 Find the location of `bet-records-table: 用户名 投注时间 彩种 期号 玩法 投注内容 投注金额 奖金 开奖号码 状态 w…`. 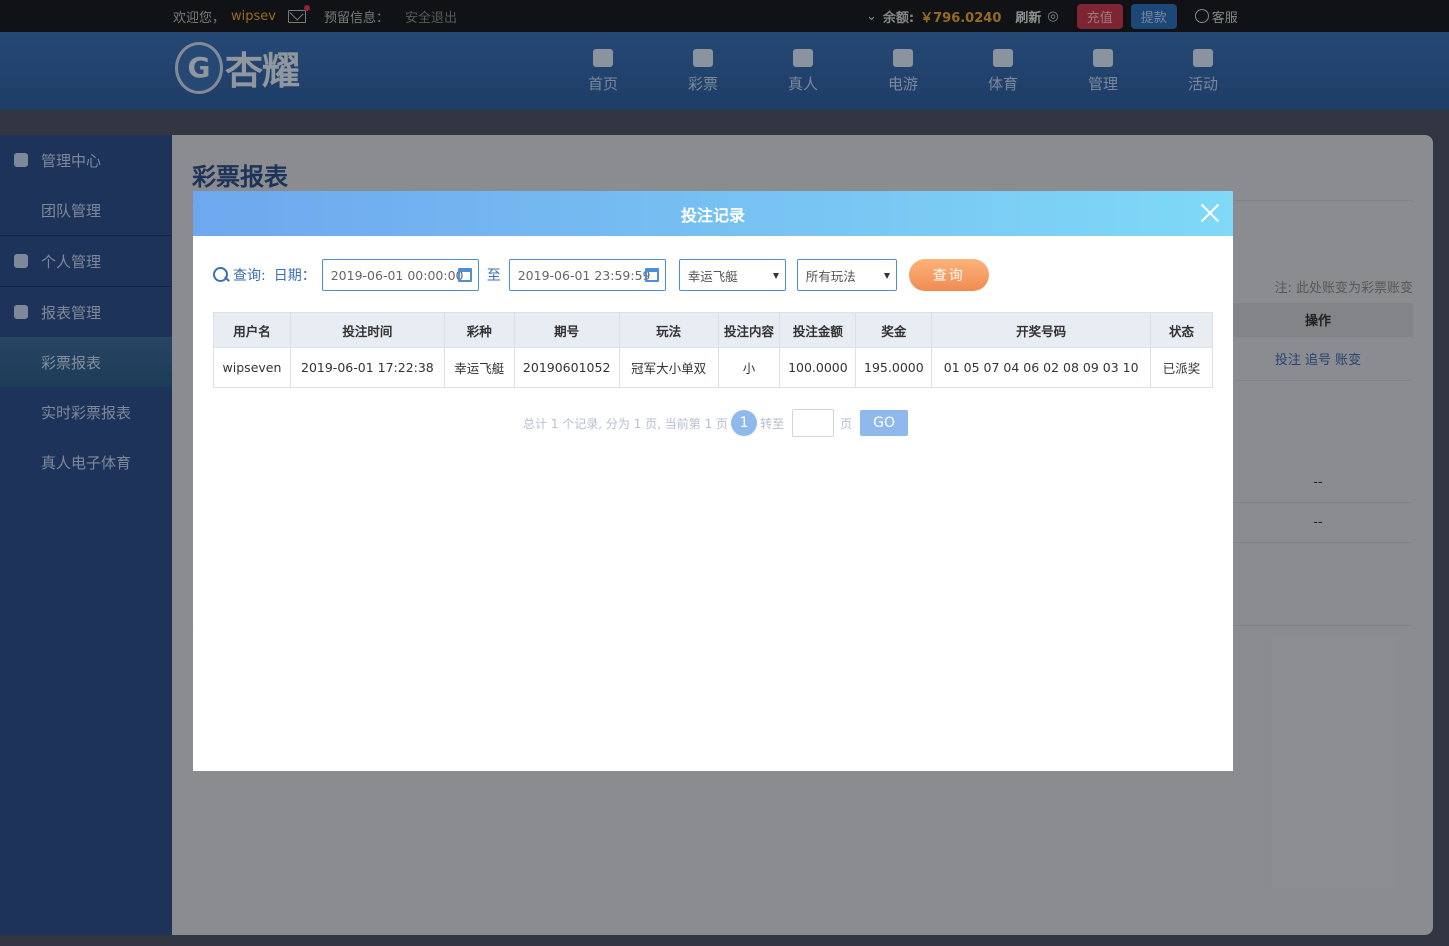

bet-records-table: 用户名 投注时间 彩种 期号 玩法 投注内容 投注金额 奖金 开奖号码 状态 w… is located at coordinates (713, 350).